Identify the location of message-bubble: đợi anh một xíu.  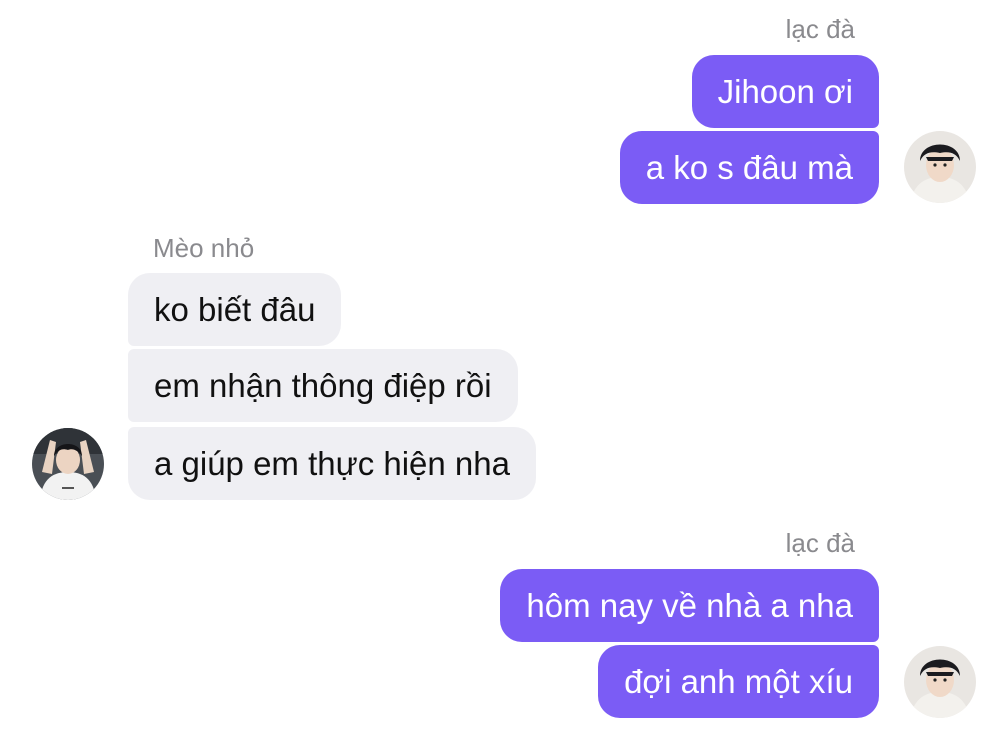
(738, 681).